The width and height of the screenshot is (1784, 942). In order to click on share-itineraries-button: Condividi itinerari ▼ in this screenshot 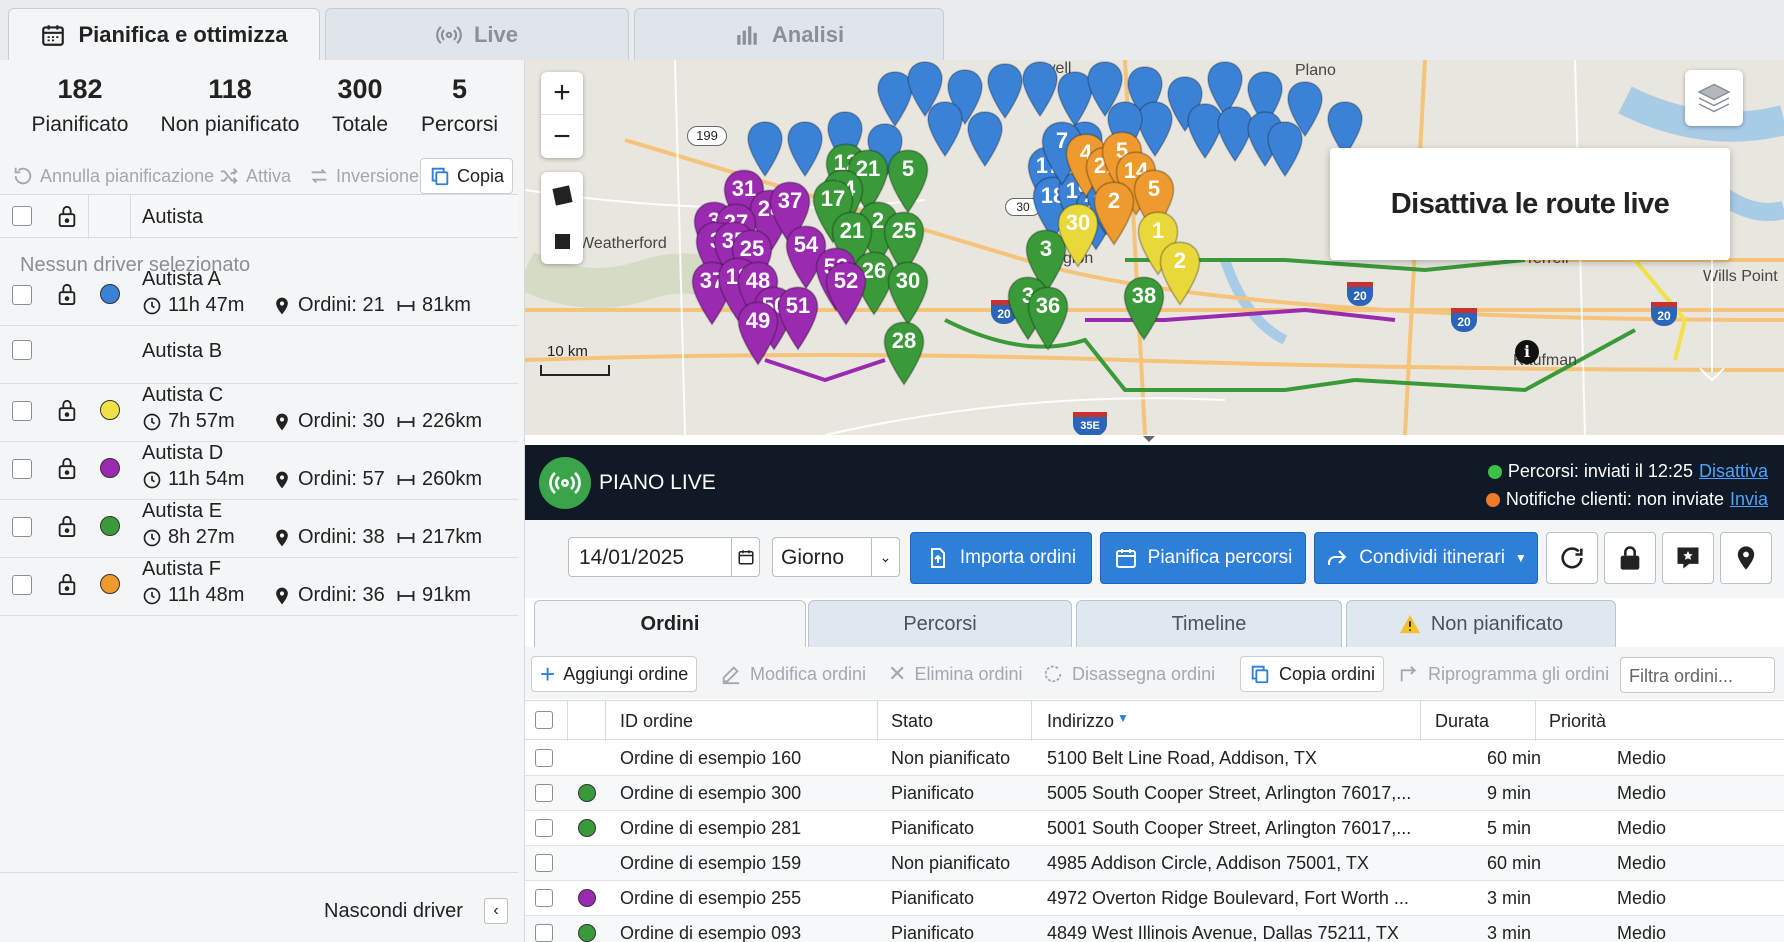, I will do `click(1426, 558)`.